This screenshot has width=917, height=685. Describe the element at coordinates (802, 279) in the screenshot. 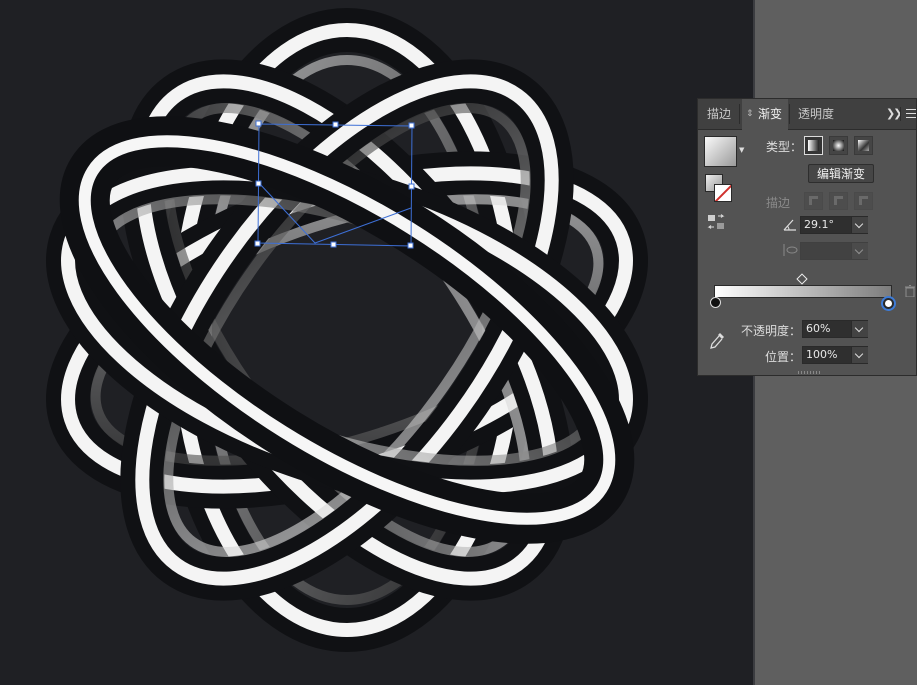

I see `gradient-midpoint-handle` at that location.